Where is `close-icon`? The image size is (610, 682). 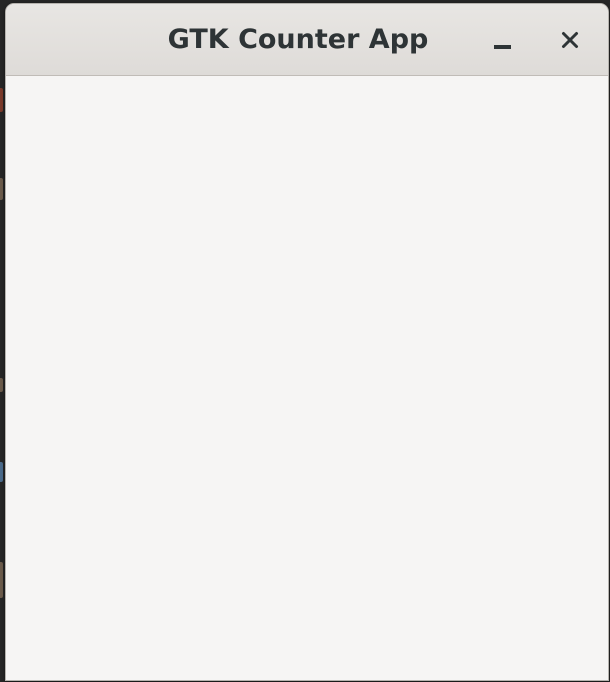 close-icon is located at coordinates (570, 40).